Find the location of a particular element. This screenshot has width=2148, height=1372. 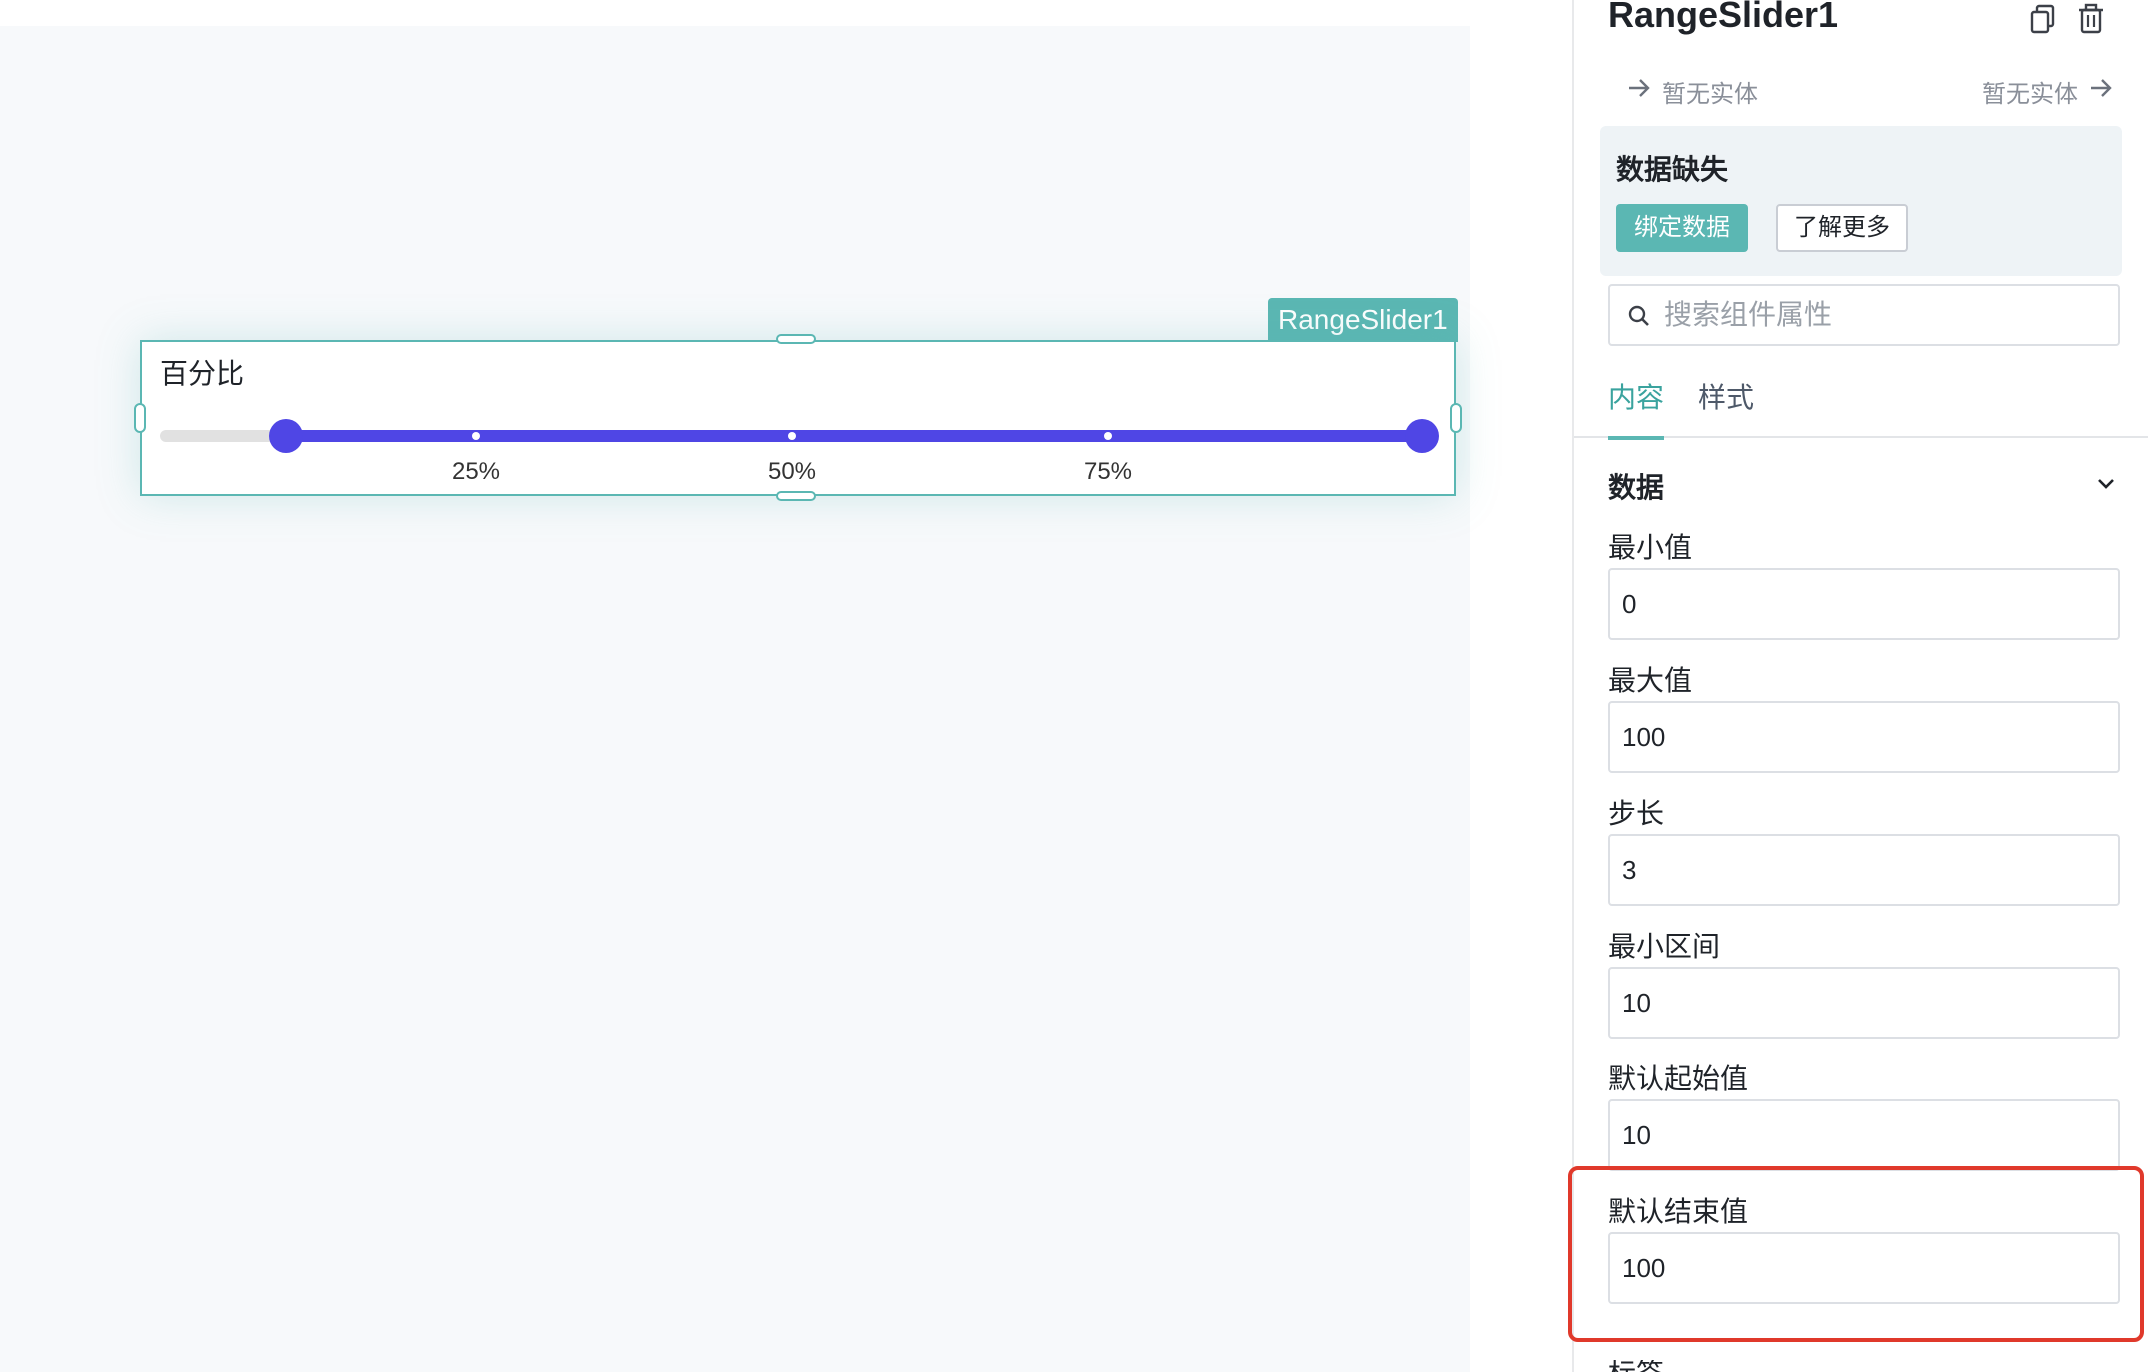

min-range-input is located at coordinates (1864, 1003).